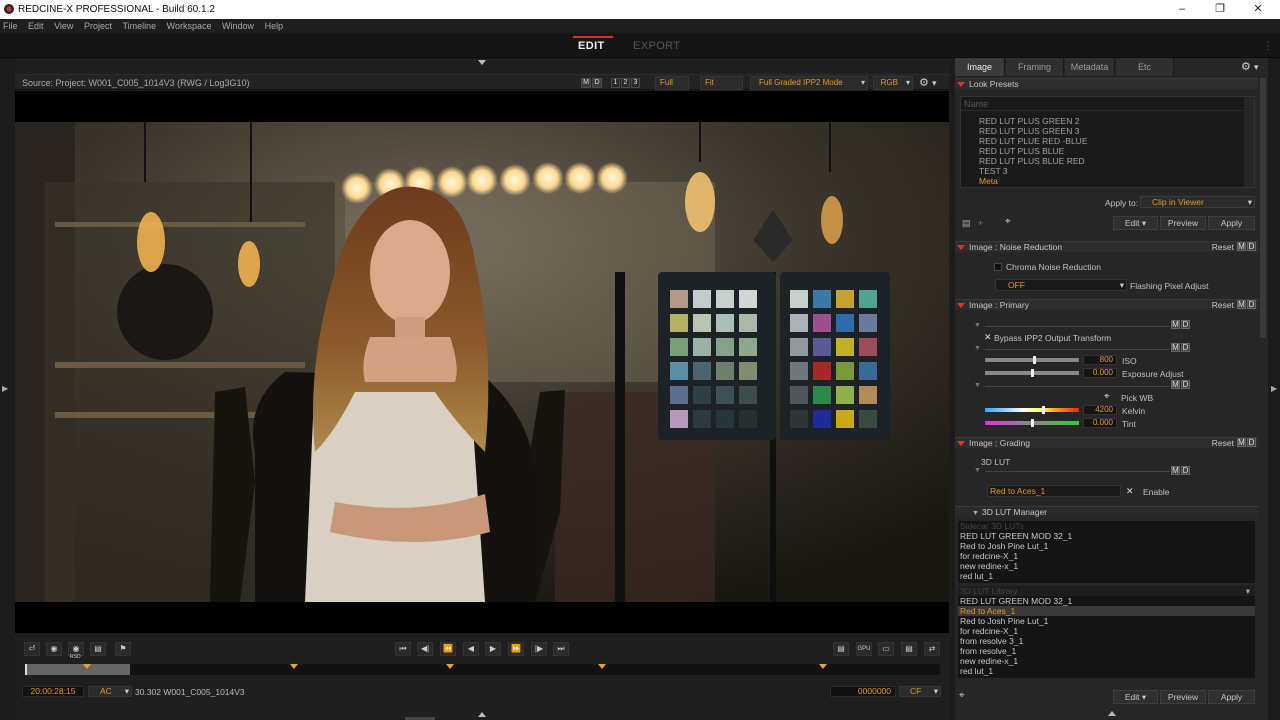 This screenshot has width=1280, height=720. What do you see at coordinates (32, 649) in the screenshot?
I see `flip-icon: ⏎` at bounding box center [32, 649].